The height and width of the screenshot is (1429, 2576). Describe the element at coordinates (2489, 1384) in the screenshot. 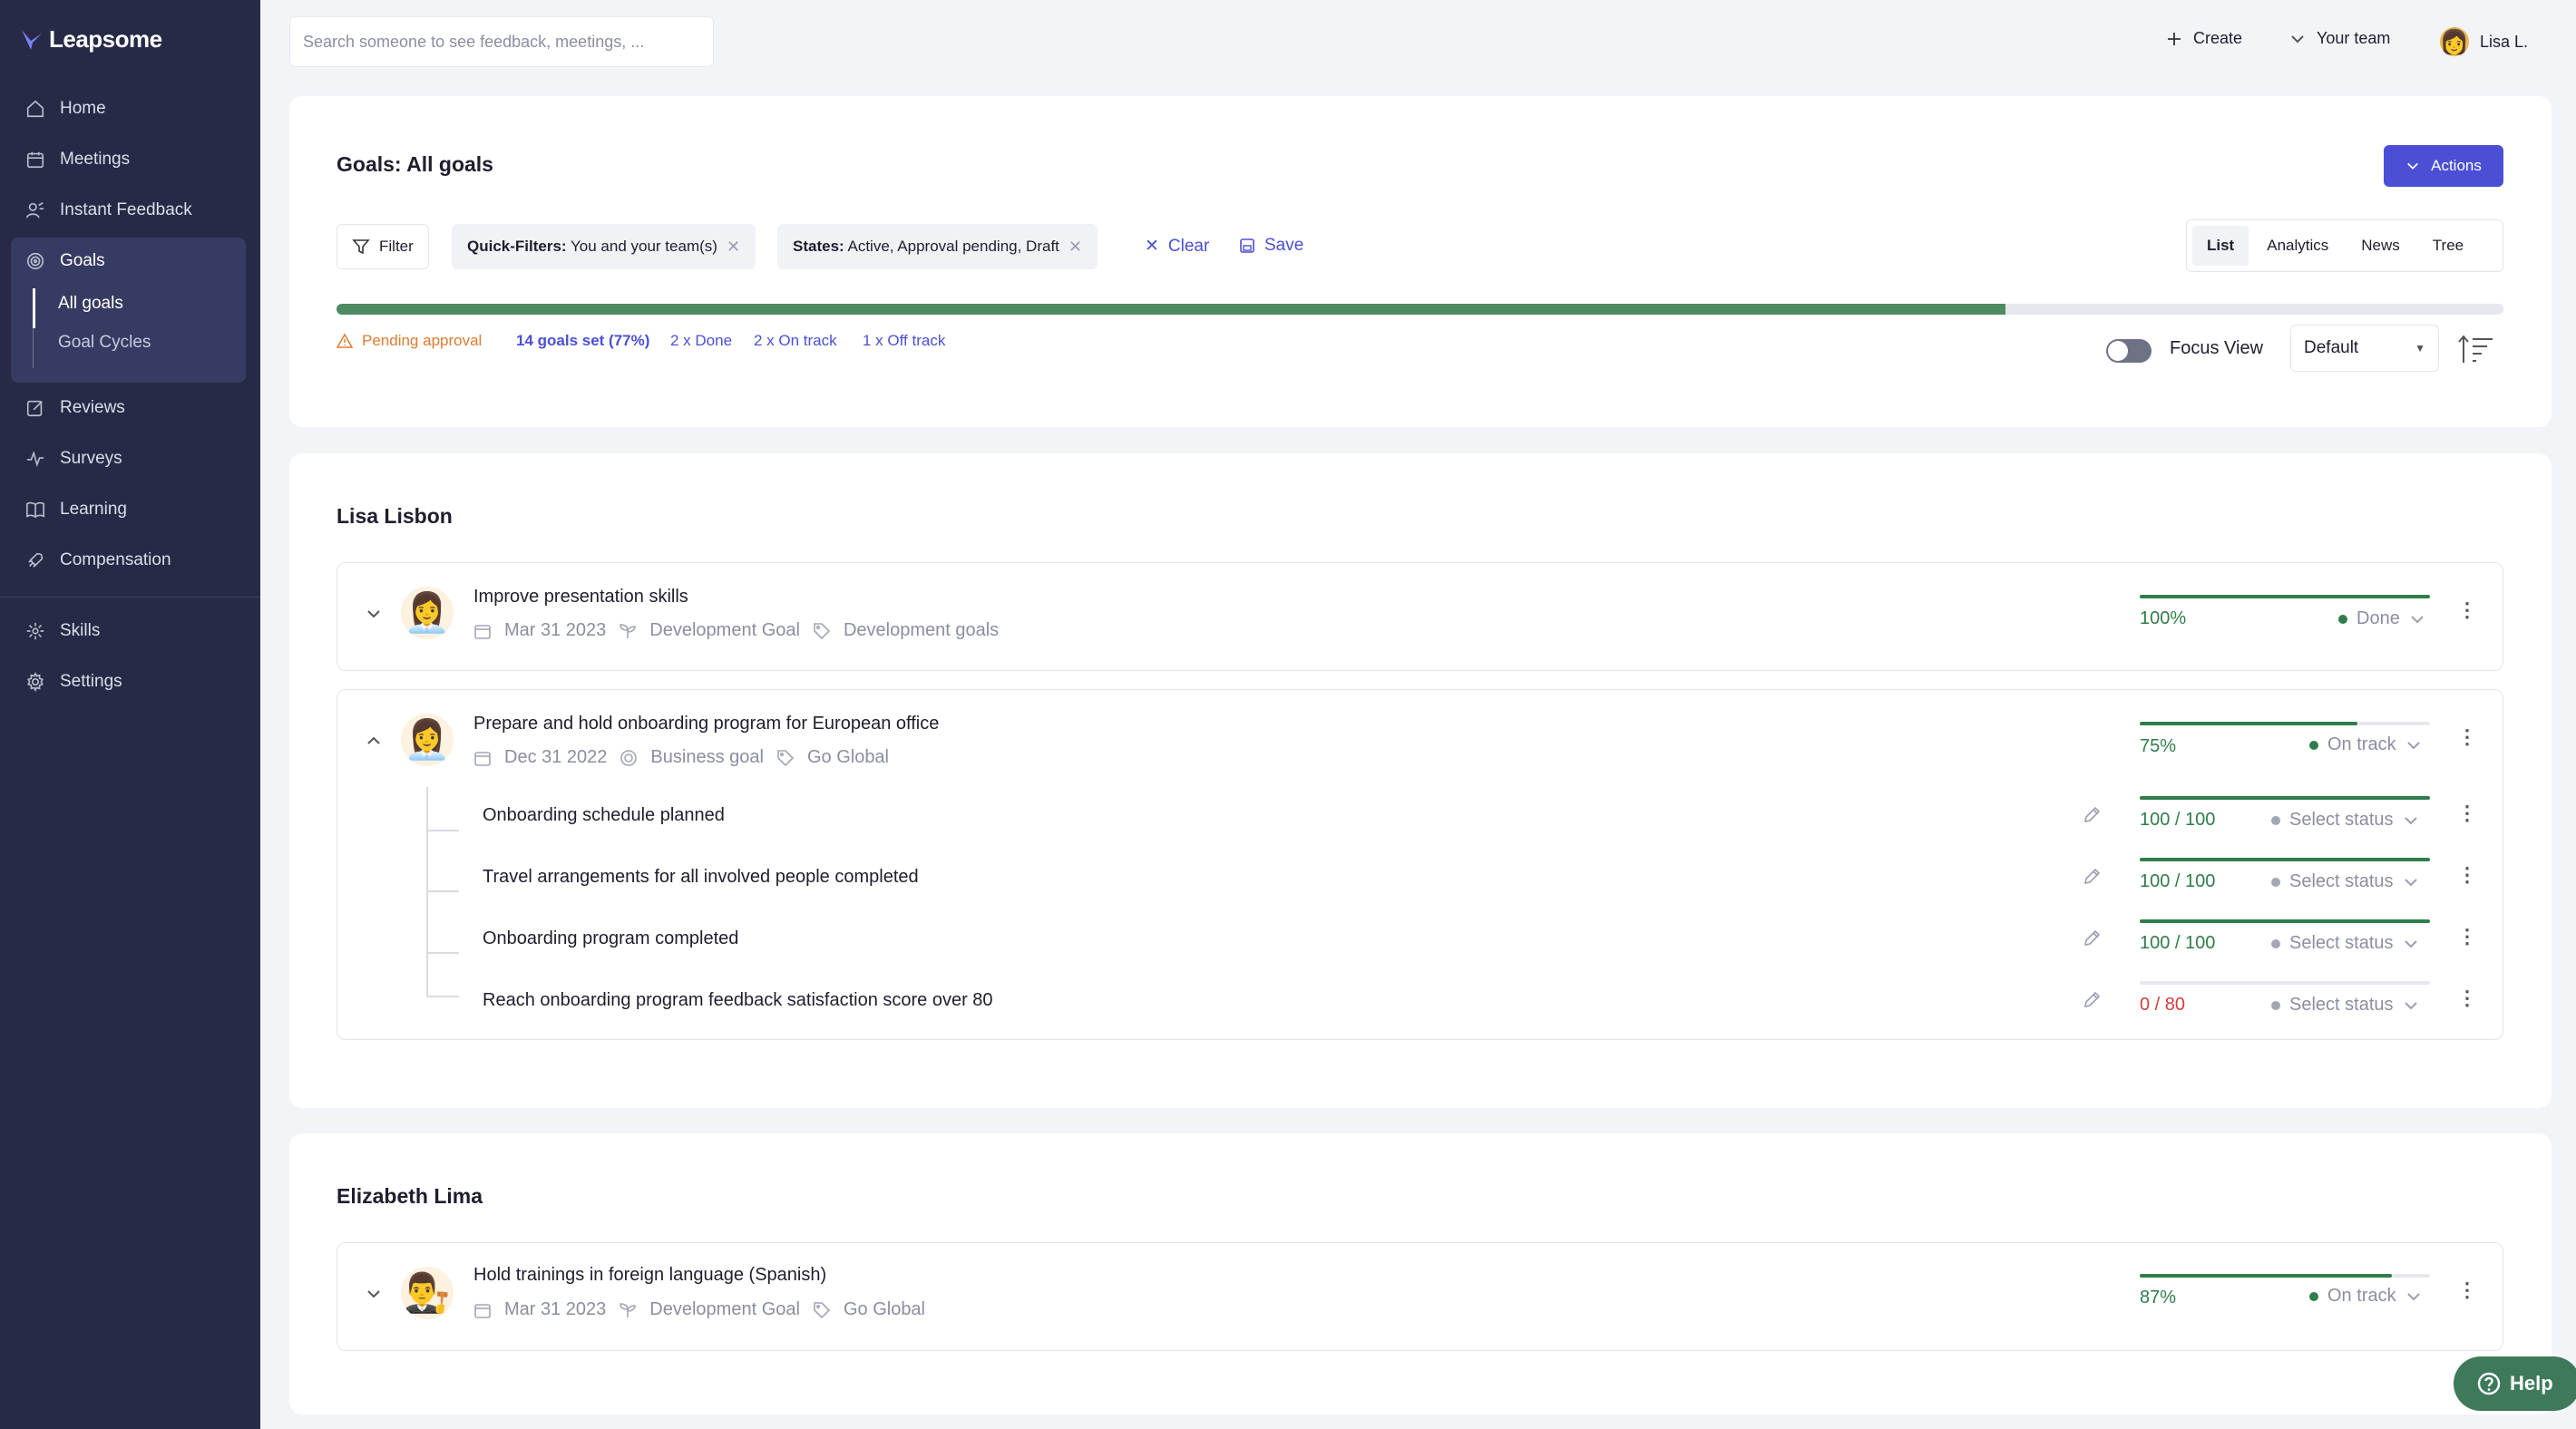

I see `help-icon` at that location.